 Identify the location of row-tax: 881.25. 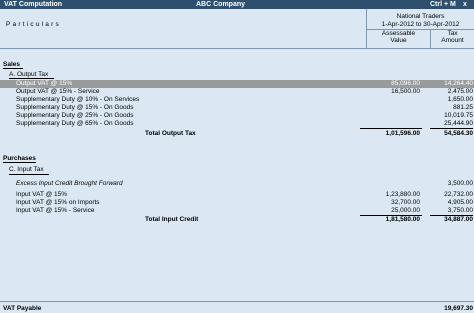
(463, 107).